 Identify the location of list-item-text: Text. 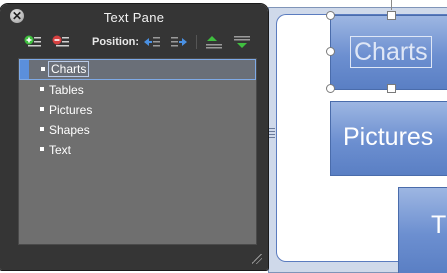
(137, 150).